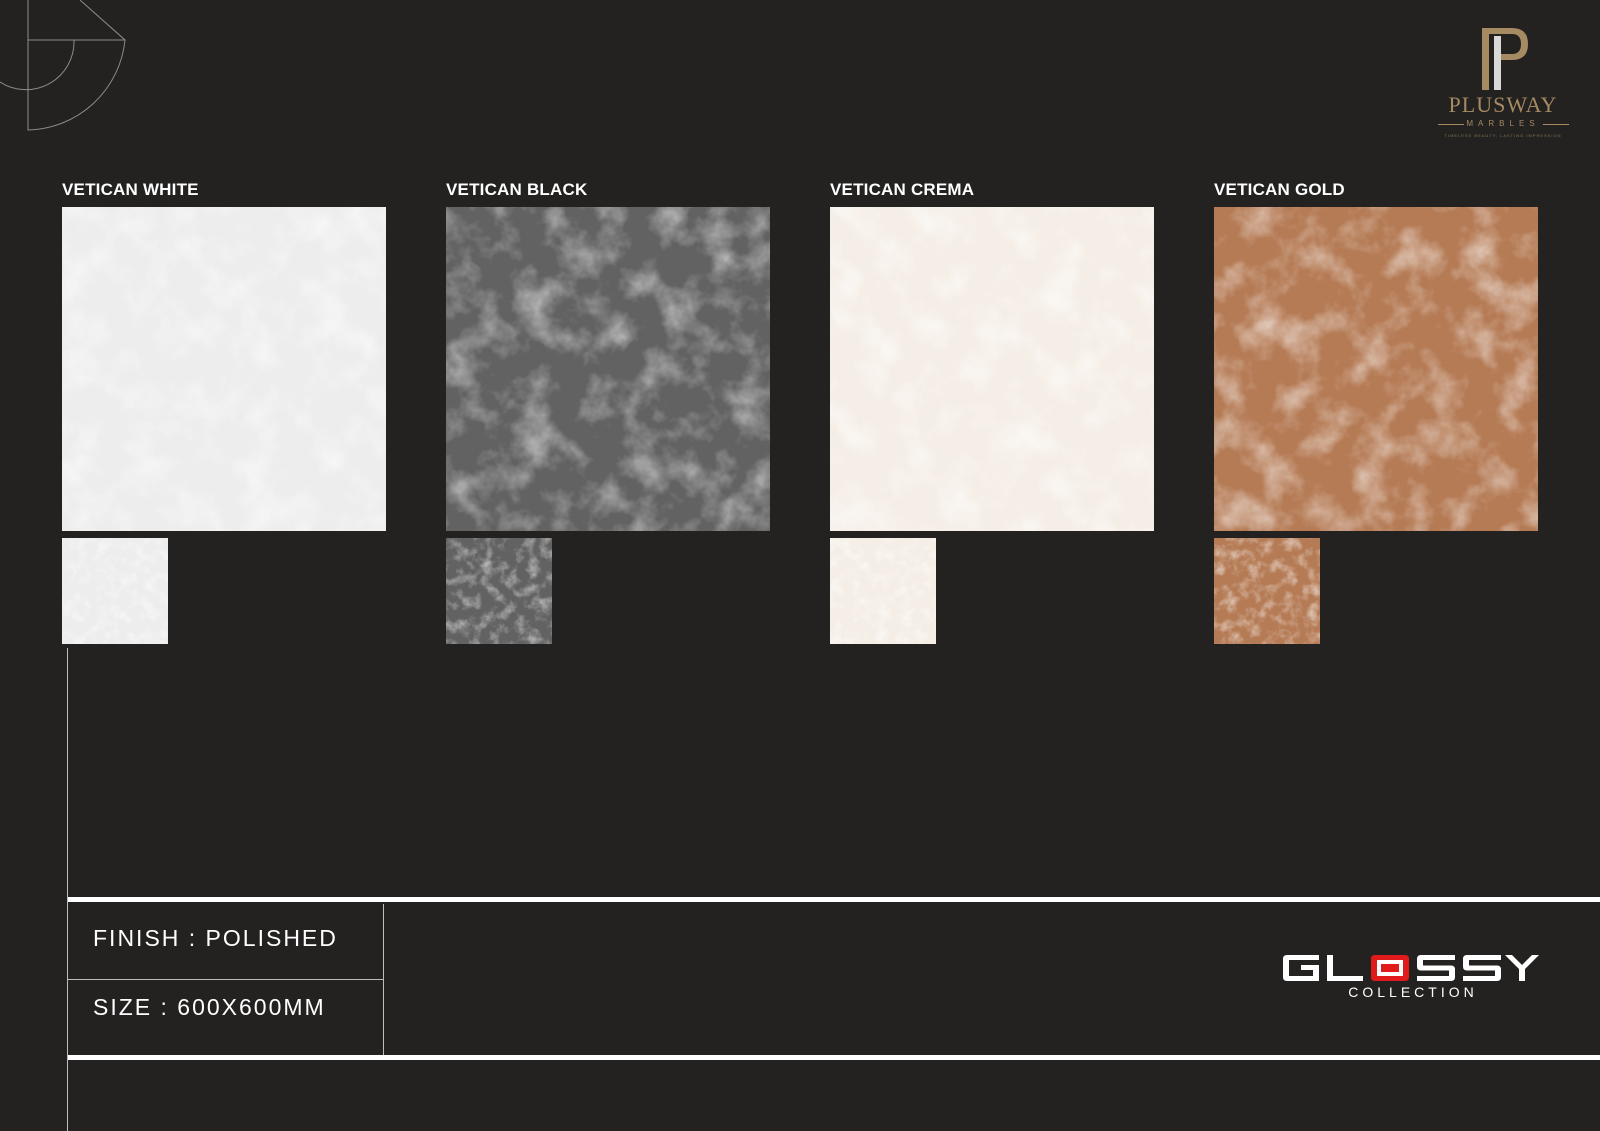 Image resolution: width=1600 pixels, height=1131 pixels. Describe the element at coordinates (1503, 104) in the screenshot. I see `brand-name: PLUSWAY` at that location.